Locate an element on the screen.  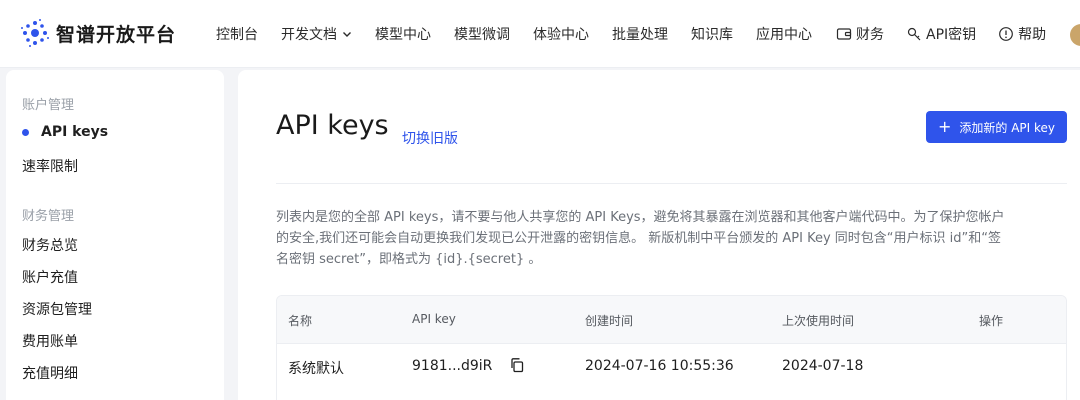
column-header-api-key: API key is located at coordinates (434, 319).